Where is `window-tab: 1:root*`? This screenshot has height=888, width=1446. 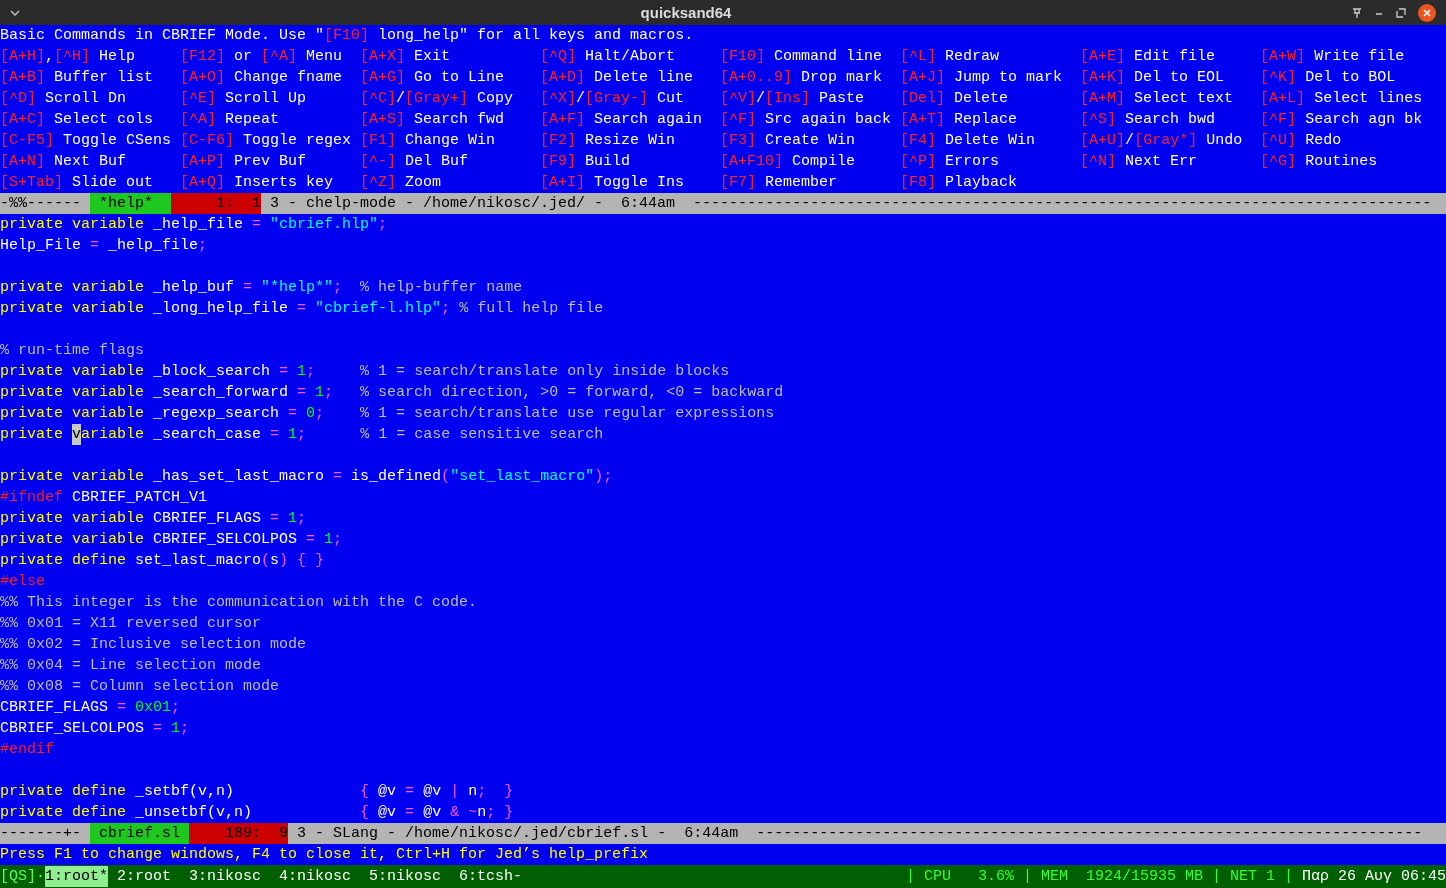 window-tab: 1:root* is located at coordinates (77, 876).